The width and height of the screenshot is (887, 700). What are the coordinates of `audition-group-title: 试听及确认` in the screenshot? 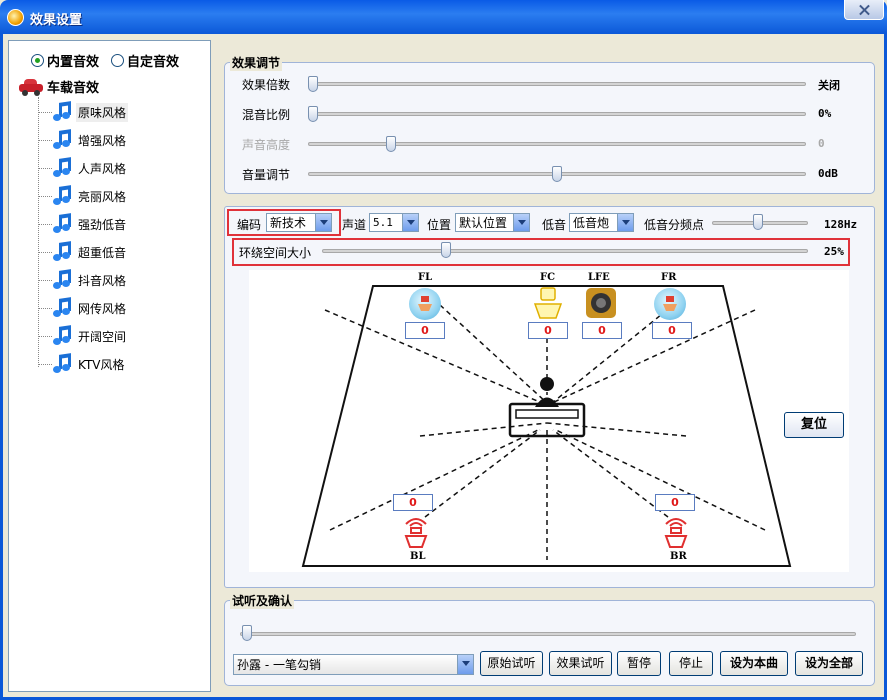 It's located at (262, 600).